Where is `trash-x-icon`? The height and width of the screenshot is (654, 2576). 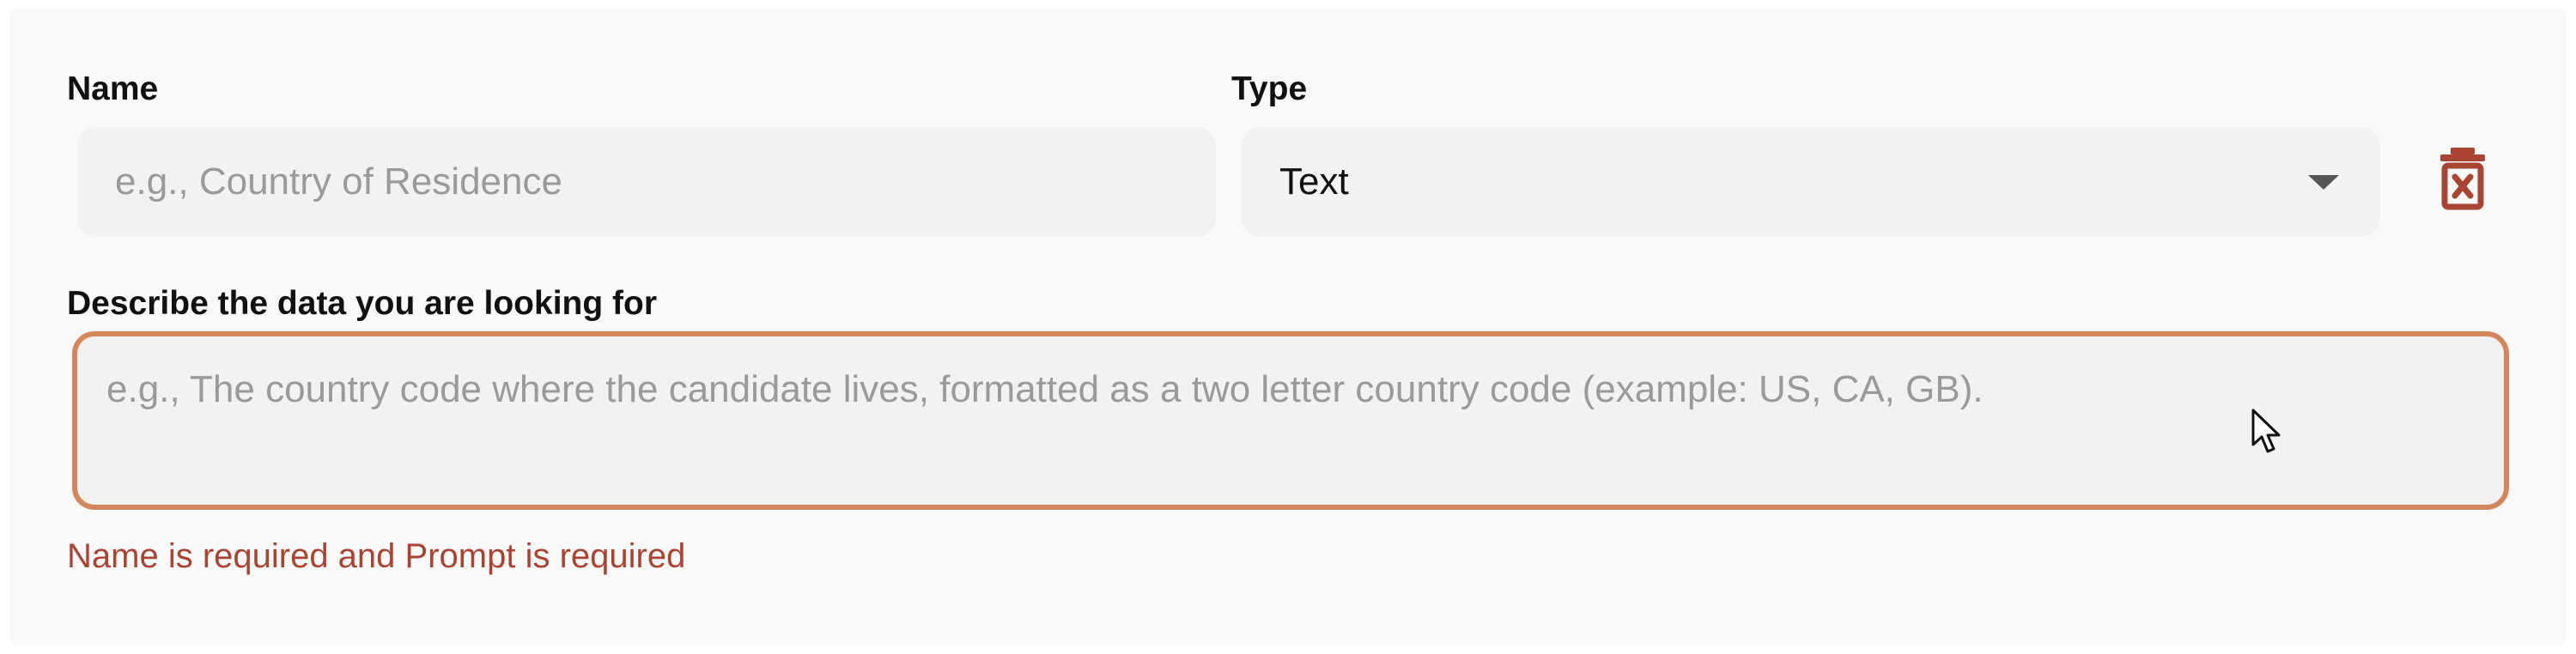
trash-x-icon is located at coordinates (2463, 179).